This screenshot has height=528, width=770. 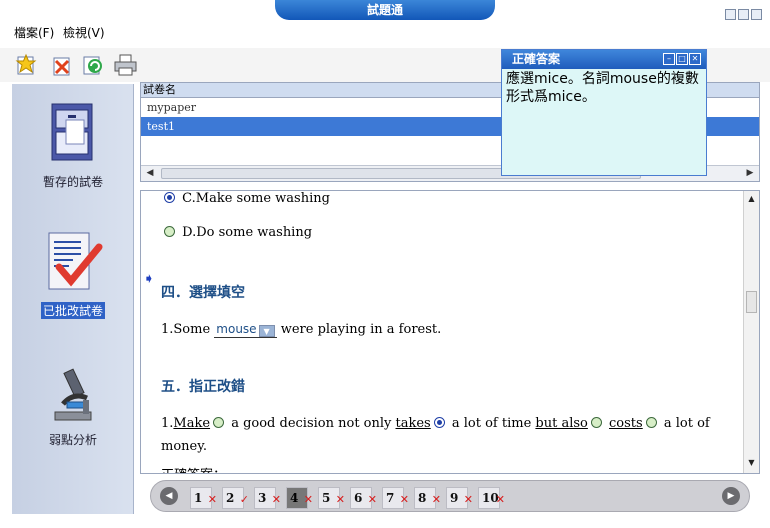 I want to click on scroll-down-icon: ▼, so click(x=751, y=464).